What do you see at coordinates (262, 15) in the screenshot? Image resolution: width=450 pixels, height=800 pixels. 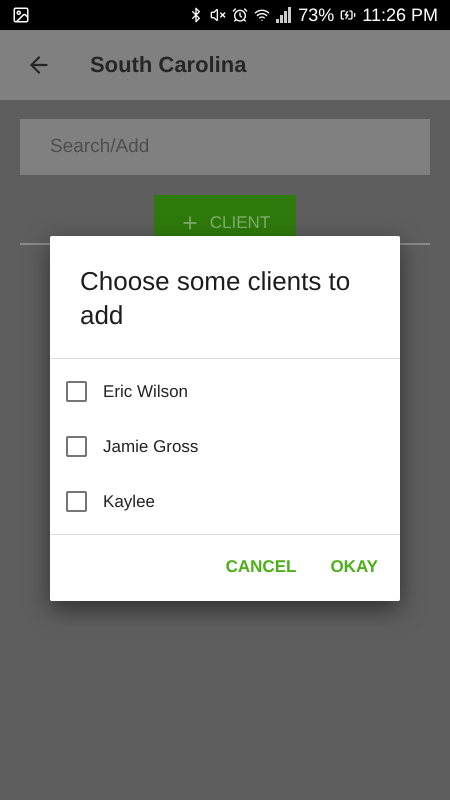 I see `wifi-icon` at bounding box center [262, 15].